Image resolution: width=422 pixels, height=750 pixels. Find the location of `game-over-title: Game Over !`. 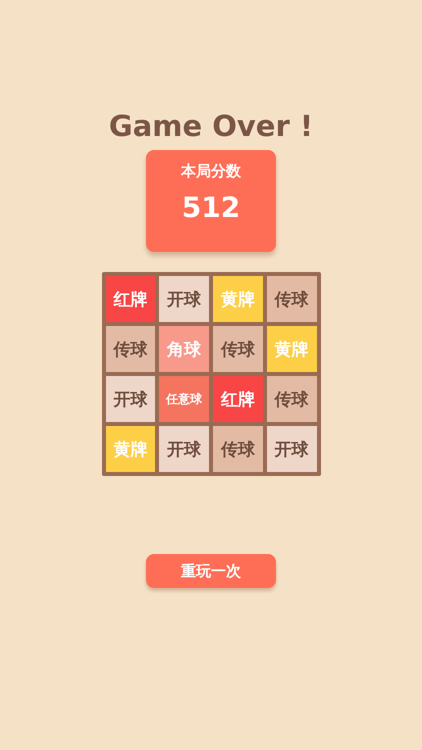

game-over-title: Game Over ! is located at coordinates (211, 126).